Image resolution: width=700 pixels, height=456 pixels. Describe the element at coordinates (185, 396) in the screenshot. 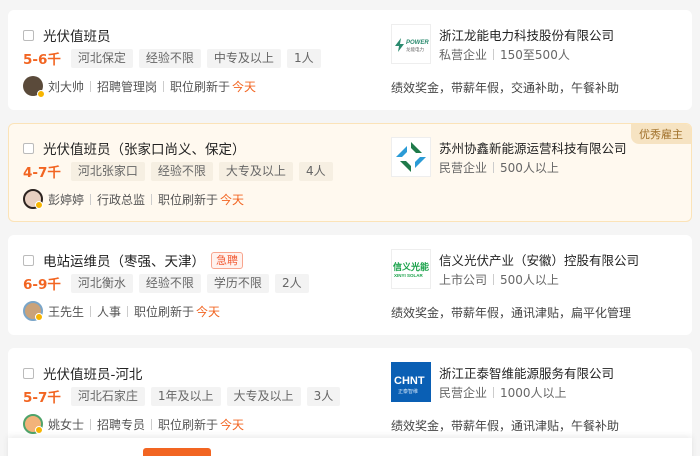

I see `tag-experience: 1年及以上` at that location.